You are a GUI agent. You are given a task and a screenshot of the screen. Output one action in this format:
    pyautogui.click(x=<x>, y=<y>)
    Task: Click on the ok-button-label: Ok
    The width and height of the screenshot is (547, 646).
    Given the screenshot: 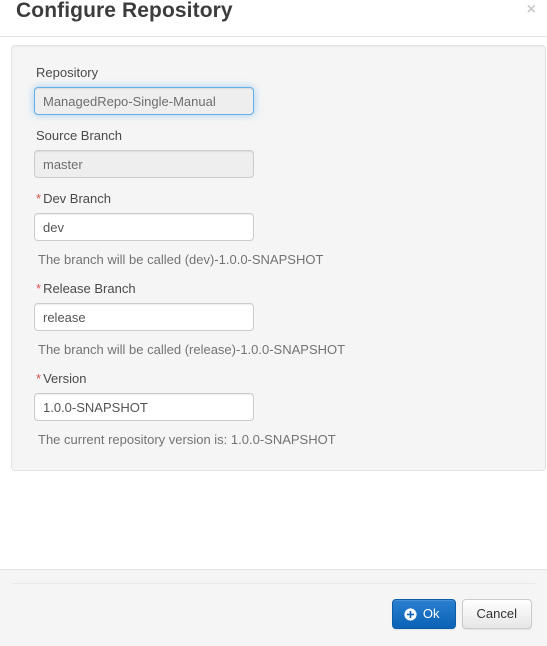 What is the action you would take?
    pyautogui.click(x=431, y=613)
    